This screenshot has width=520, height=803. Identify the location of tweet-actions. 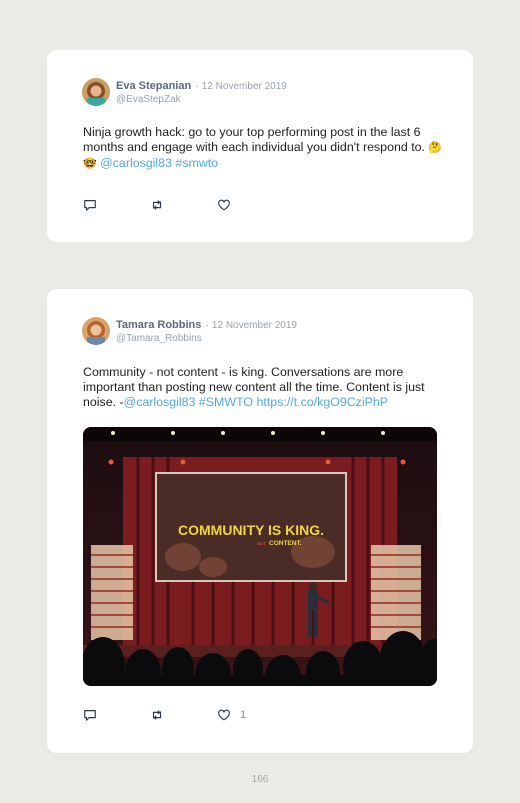
(183, 205).